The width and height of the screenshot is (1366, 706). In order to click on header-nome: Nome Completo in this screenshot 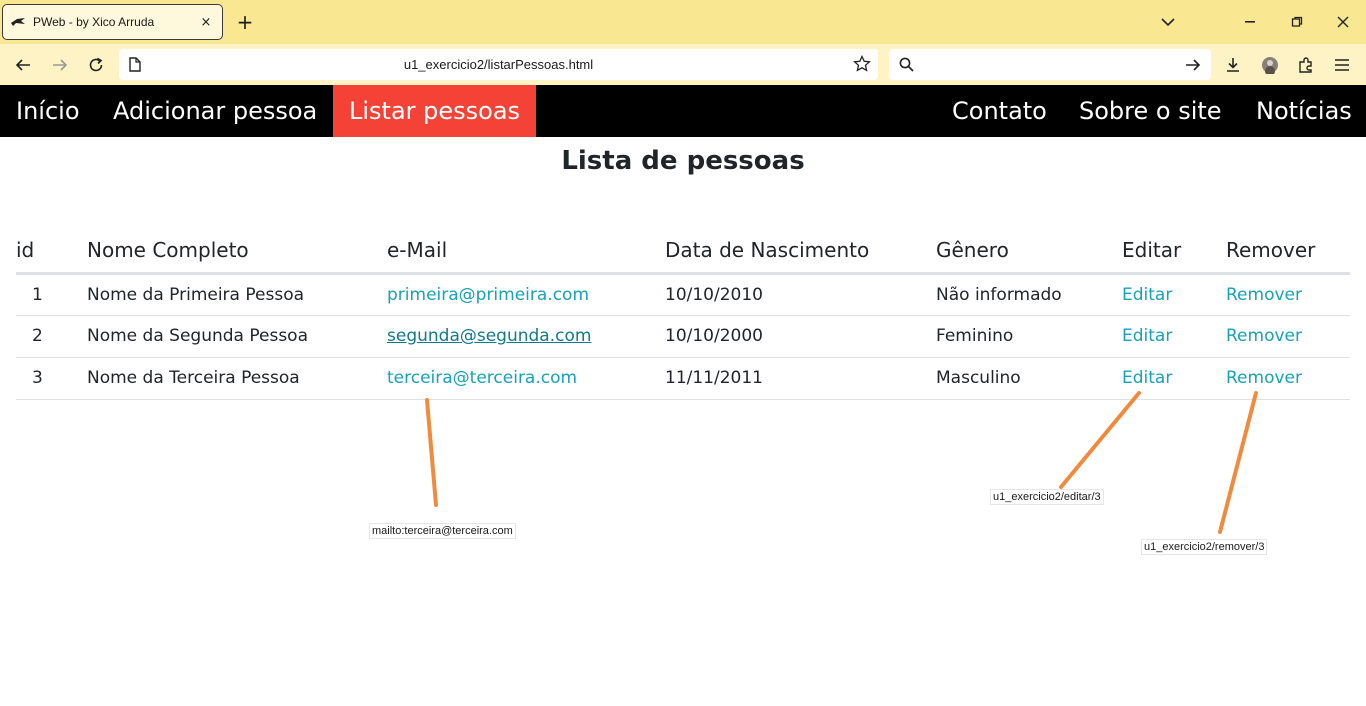, I will do `click(237, 251)`.